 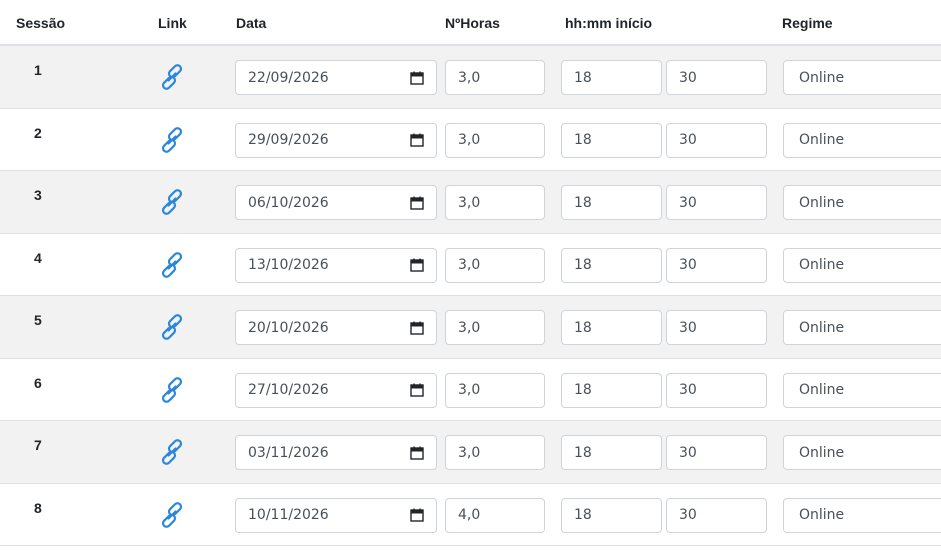 I want to click on date-input: 20/10/2026, so click(x=336, y=327).